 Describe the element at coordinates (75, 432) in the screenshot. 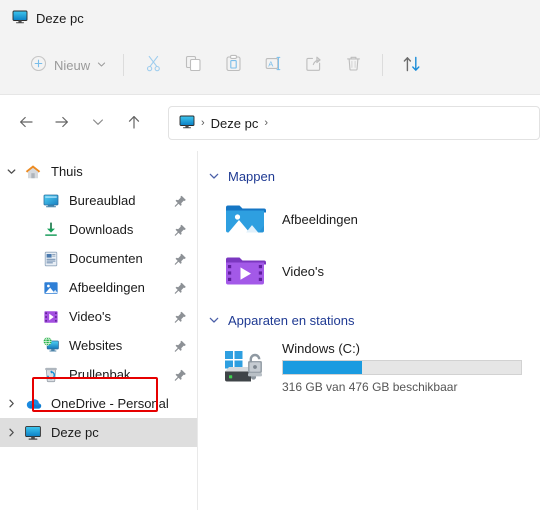

I see `sidebar-item-label: Deze pc` at that location.